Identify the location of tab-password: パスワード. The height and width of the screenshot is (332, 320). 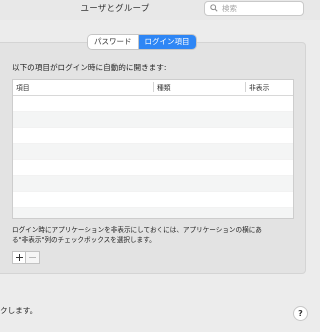
(113, 42).